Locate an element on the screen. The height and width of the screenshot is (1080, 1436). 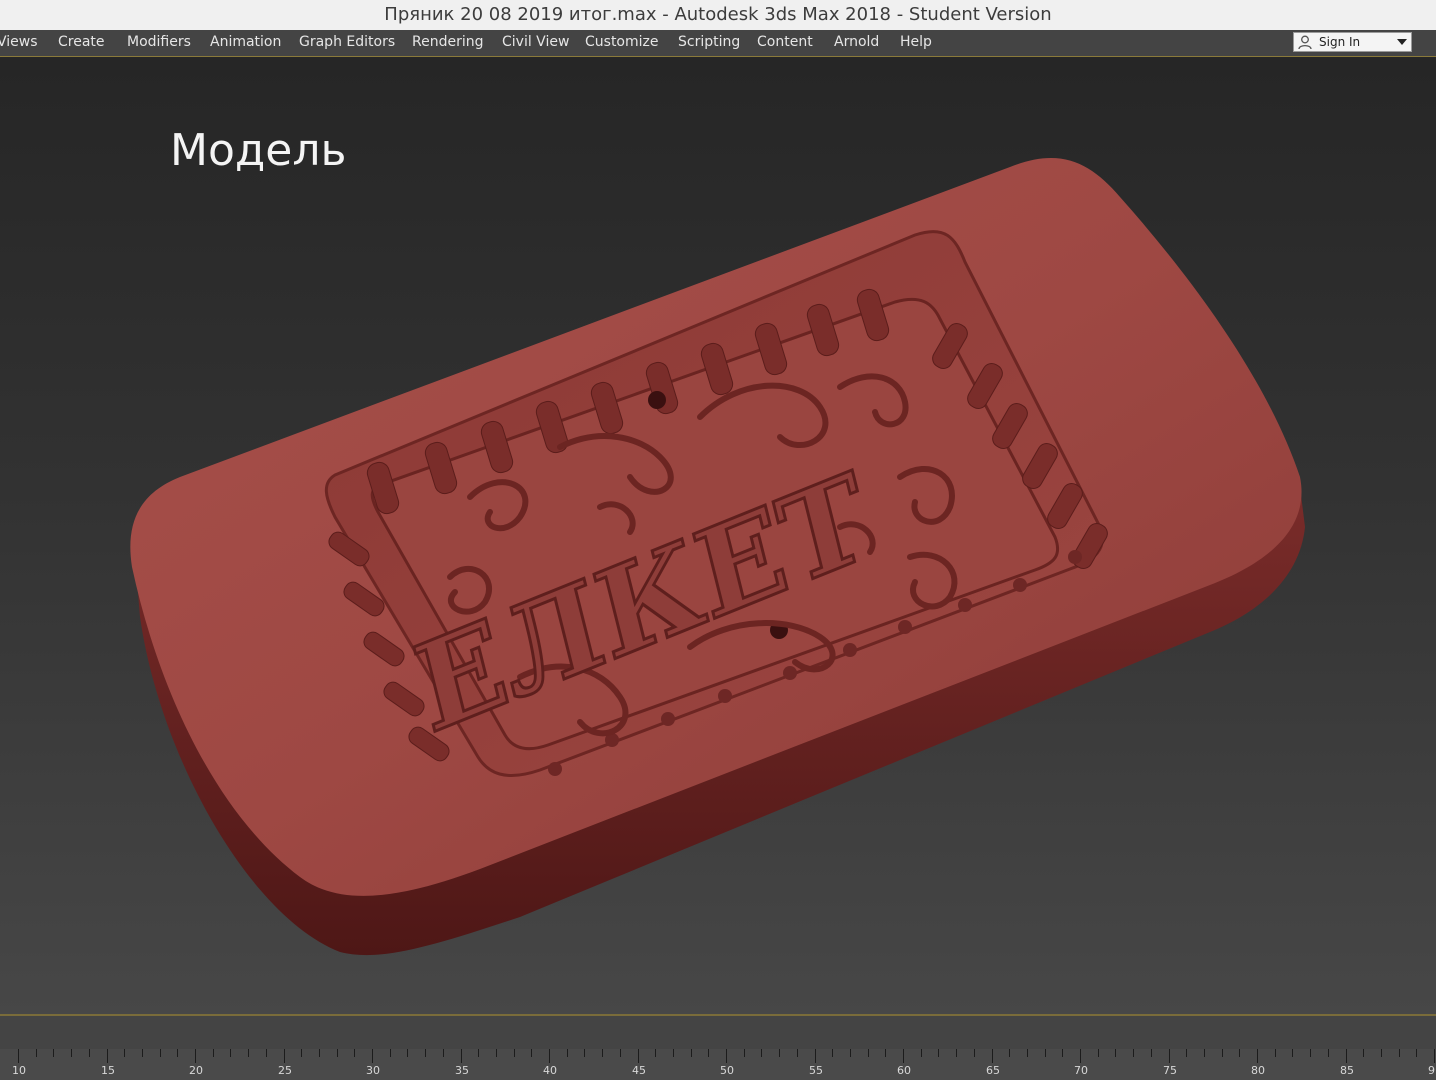
sign-in-label: Sign In is located at coordinates (1340, 42).